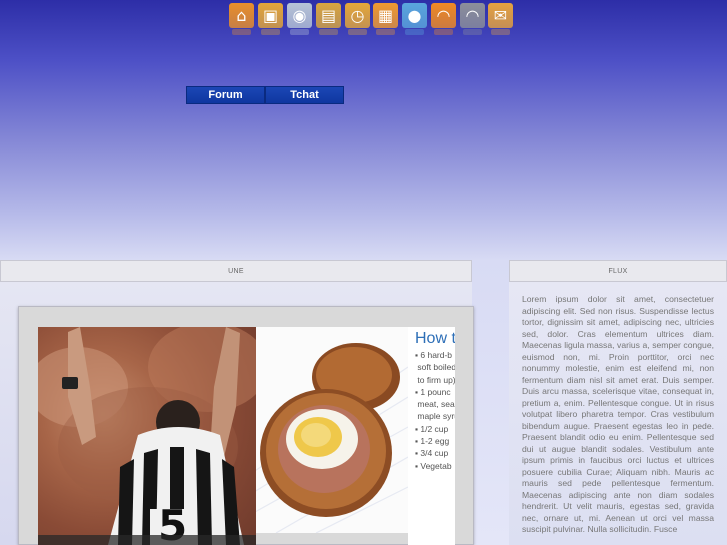  I want to click on chat-bubble-icon: ●, so click(414, 19).